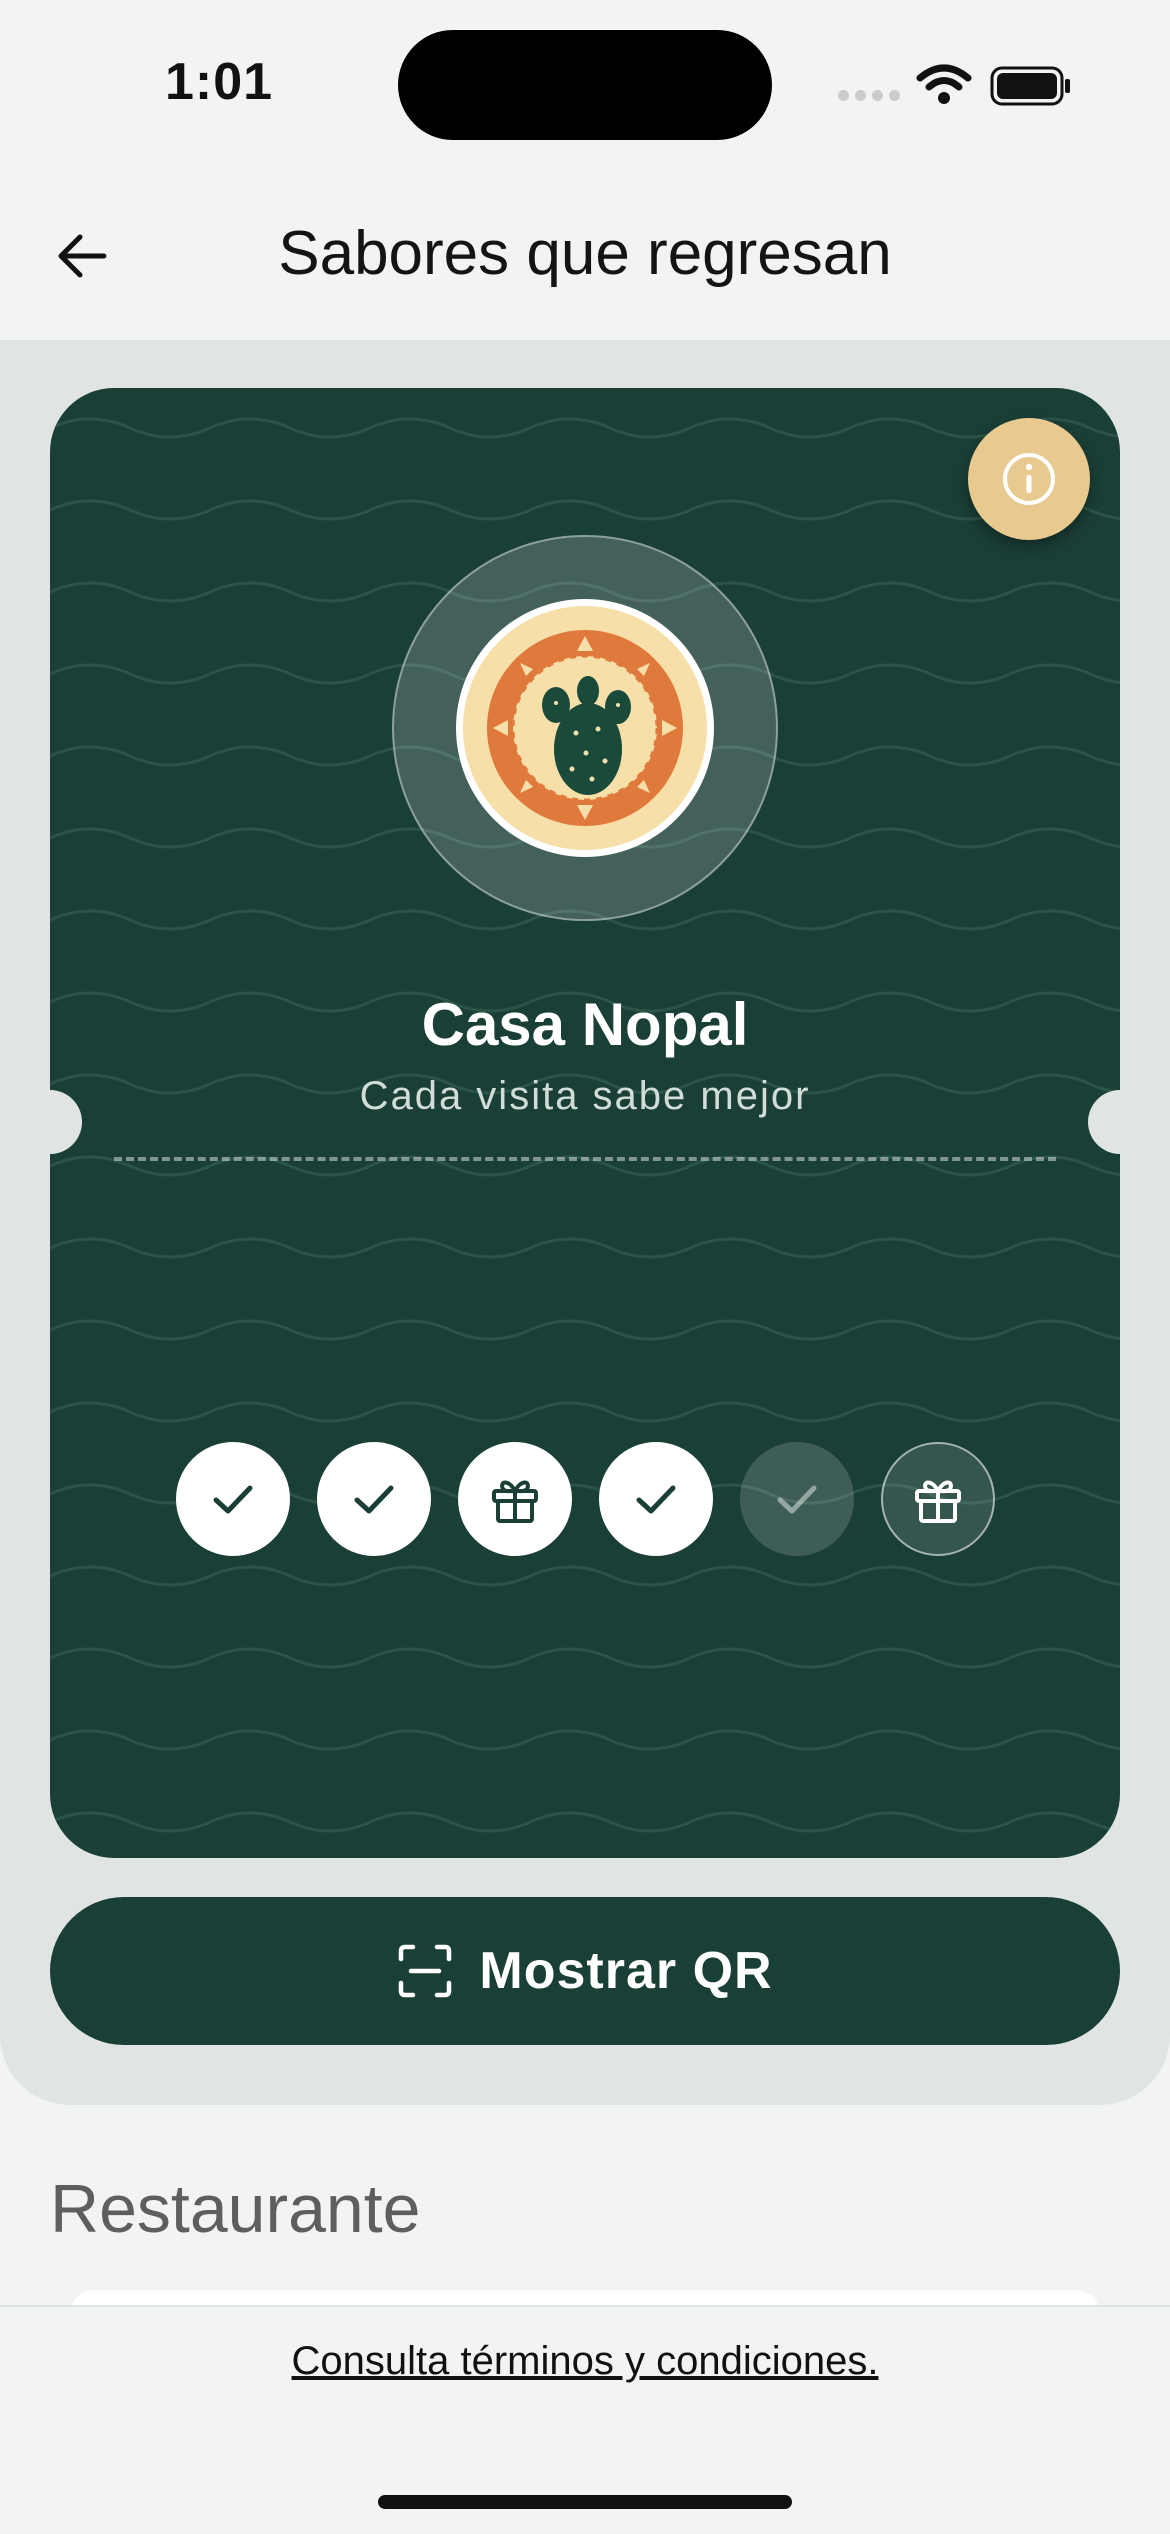 The image size is (1170, 2534). I want to click on dynamic-island, so click(585, 85).